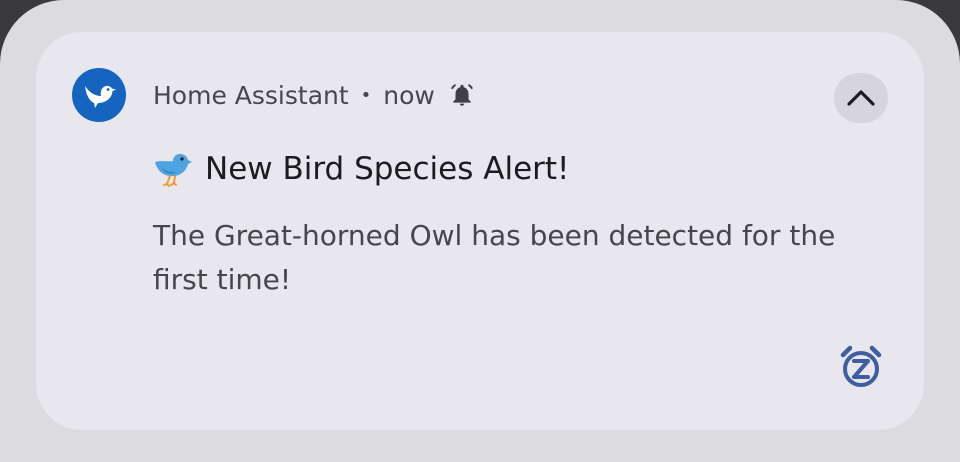  What do you see at coordinates (409, 95) in the screenshot?
I see `timestamp: now` at bounding box center [409, 95].